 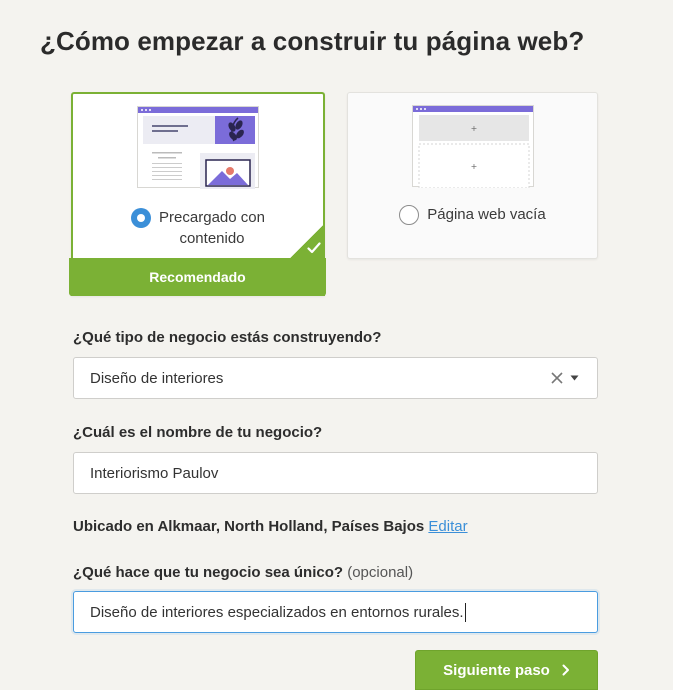 What do you see at coordinates (335, 378) in the screenshot?
I see `business-type-select: Diseño de interiores` at bounding box center [335, 378].